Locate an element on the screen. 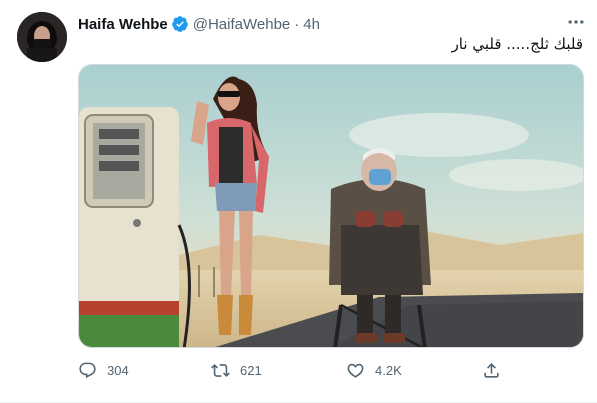  display-name: Haifa Wehbe is located at coordinates (123, 24).